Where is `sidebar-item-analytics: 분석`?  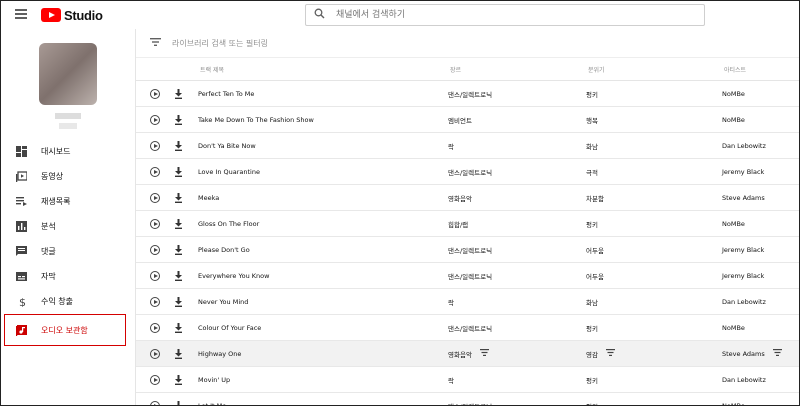 sidebar-item-analytics: 분석 is located at coordinates (68, 226).